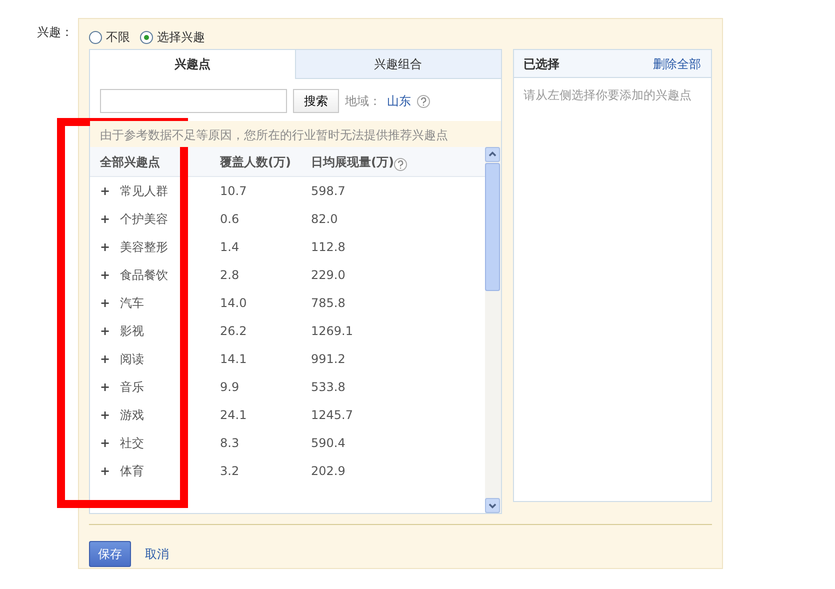 This screenshot has height=589, width=835. I want to click on empty-hint: 请从左侧选择你要添加的兴趣点, so click(607, 95).